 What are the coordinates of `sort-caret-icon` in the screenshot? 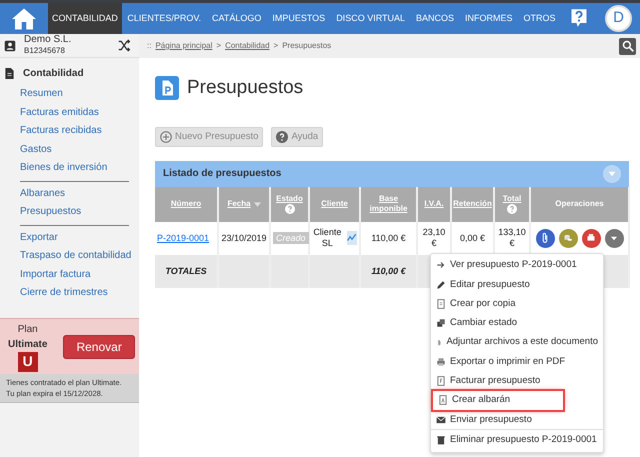 It's located at (257, 204).